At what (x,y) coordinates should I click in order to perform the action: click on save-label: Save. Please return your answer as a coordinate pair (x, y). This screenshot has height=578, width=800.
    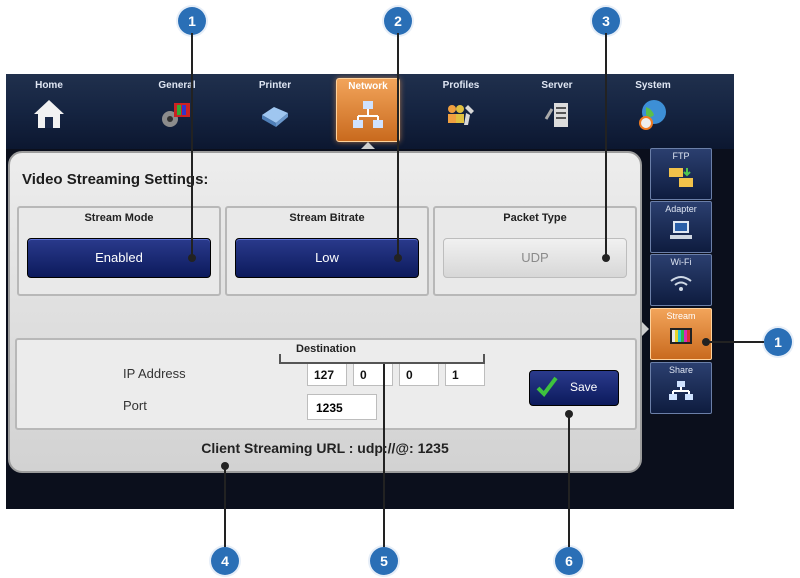
    Looking at the image, I should click on (584, 387).